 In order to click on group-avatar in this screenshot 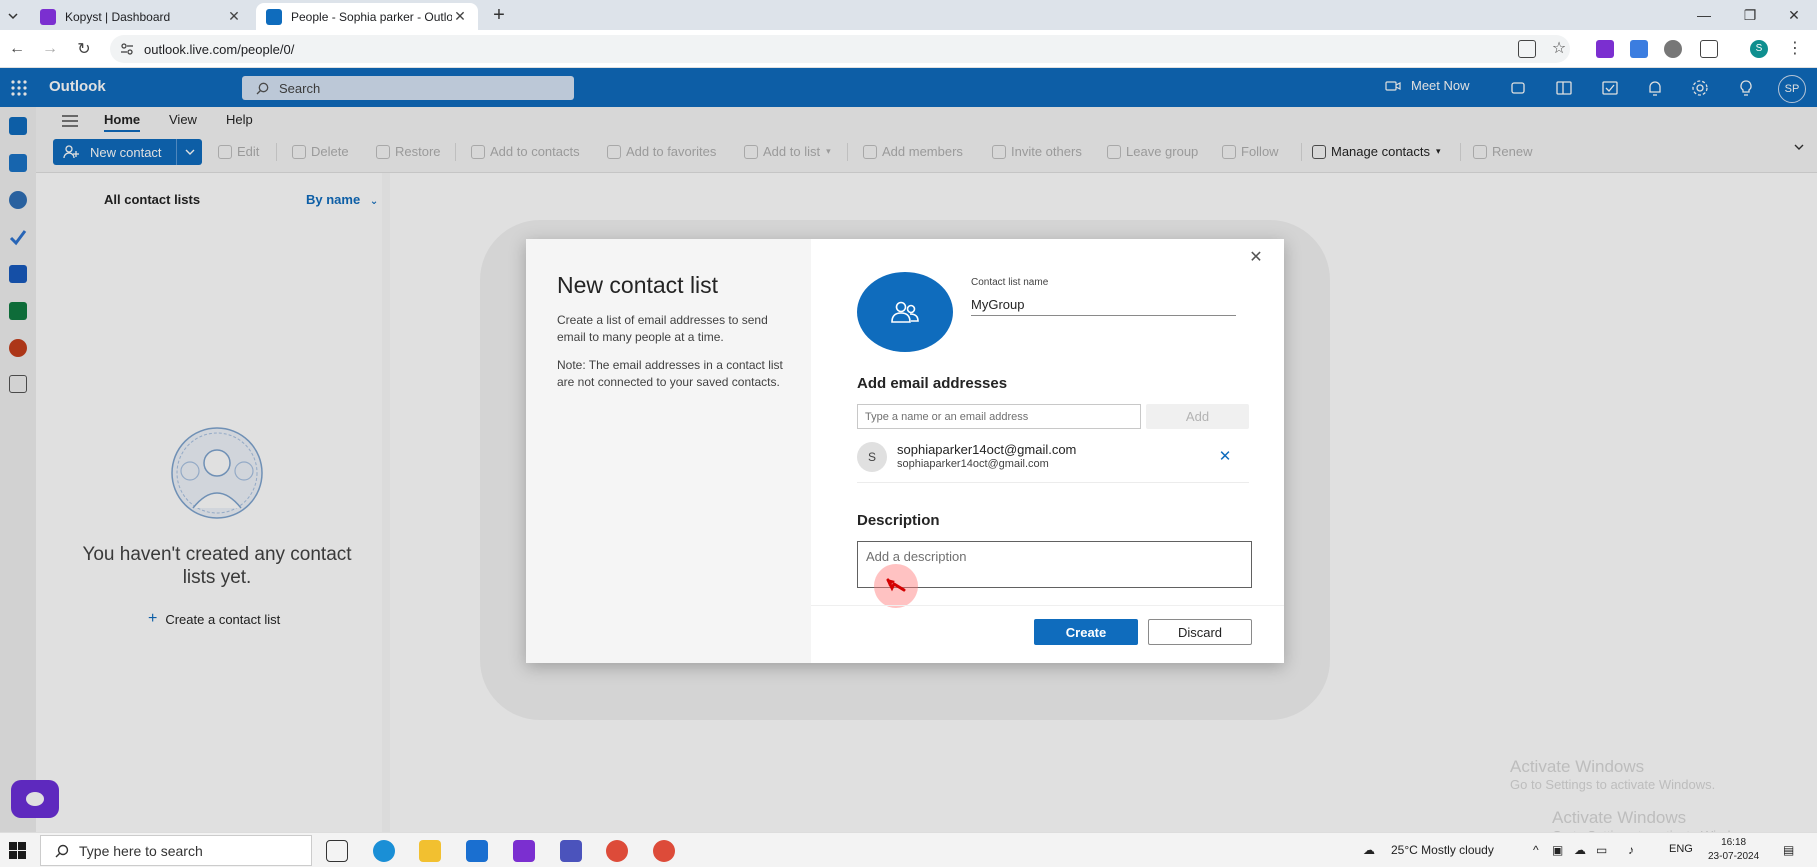, I will do `click(905, 312)`.